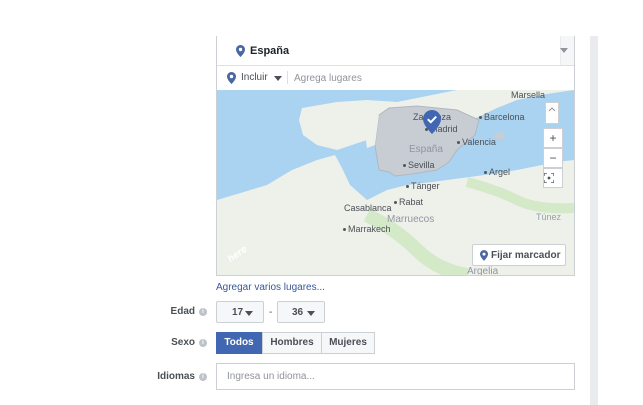 The image size is (643, 405). Describe the element at coordinates (183, 342) in the screenshot. I see `gender-label: Sexo` at that location.